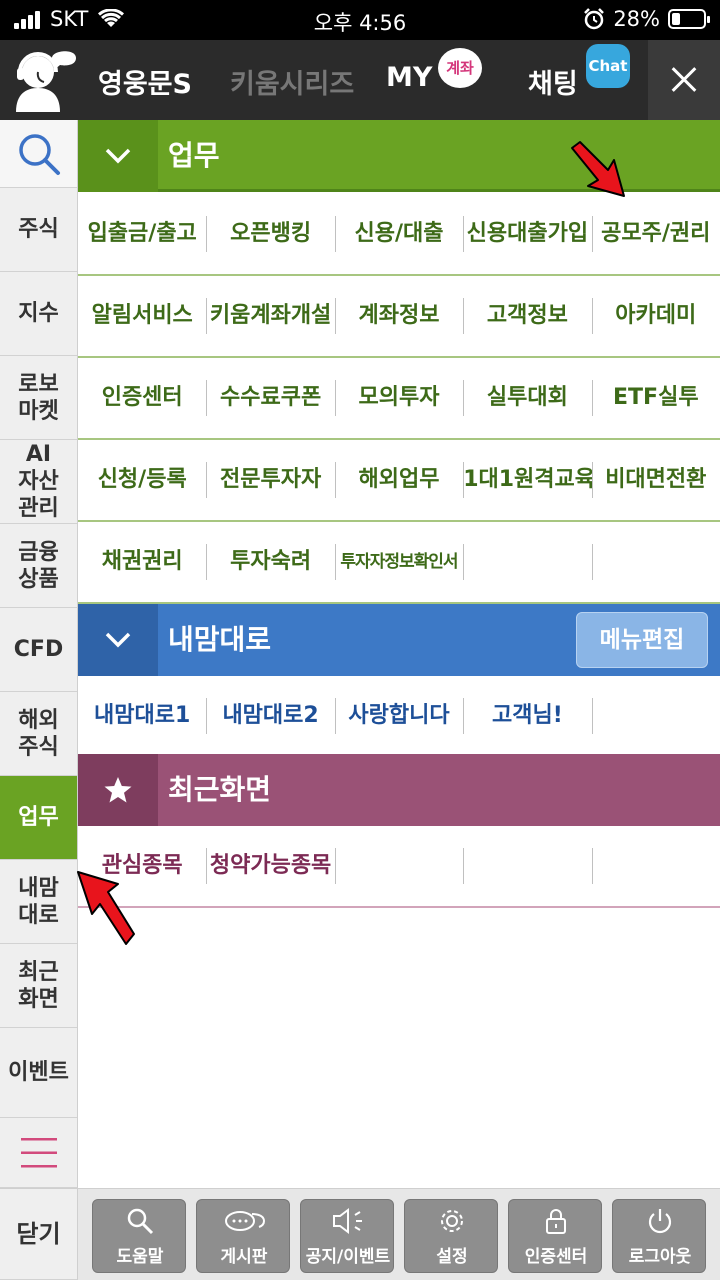 The height and width of the screenshot is (1280, 720). Describe the element at coordinates (220, 789) in the screenshot. I see `section-title-recent: 최근화면` at that location.